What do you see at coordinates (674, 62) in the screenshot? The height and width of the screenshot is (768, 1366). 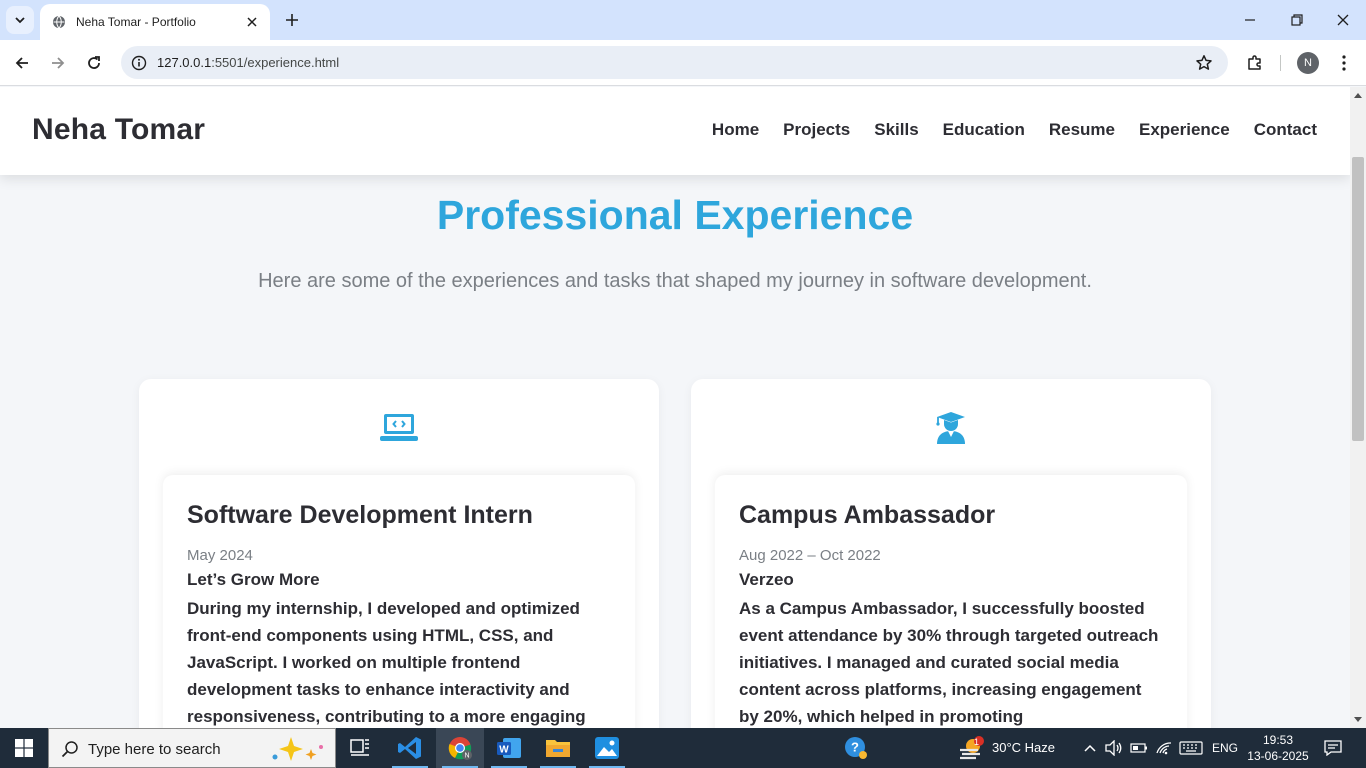 I see `address-bar: 127.0.0.1:5501/experience.html` at bounding box center [674, 62].